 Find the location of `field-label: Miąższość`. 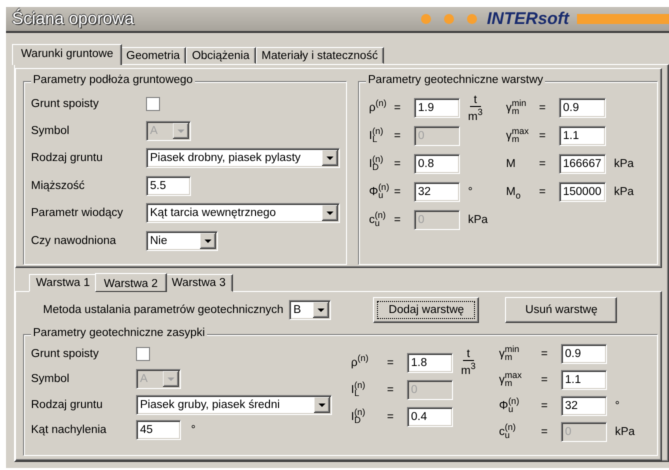

field-label: Miąższość is located at coordinates (58, 186).